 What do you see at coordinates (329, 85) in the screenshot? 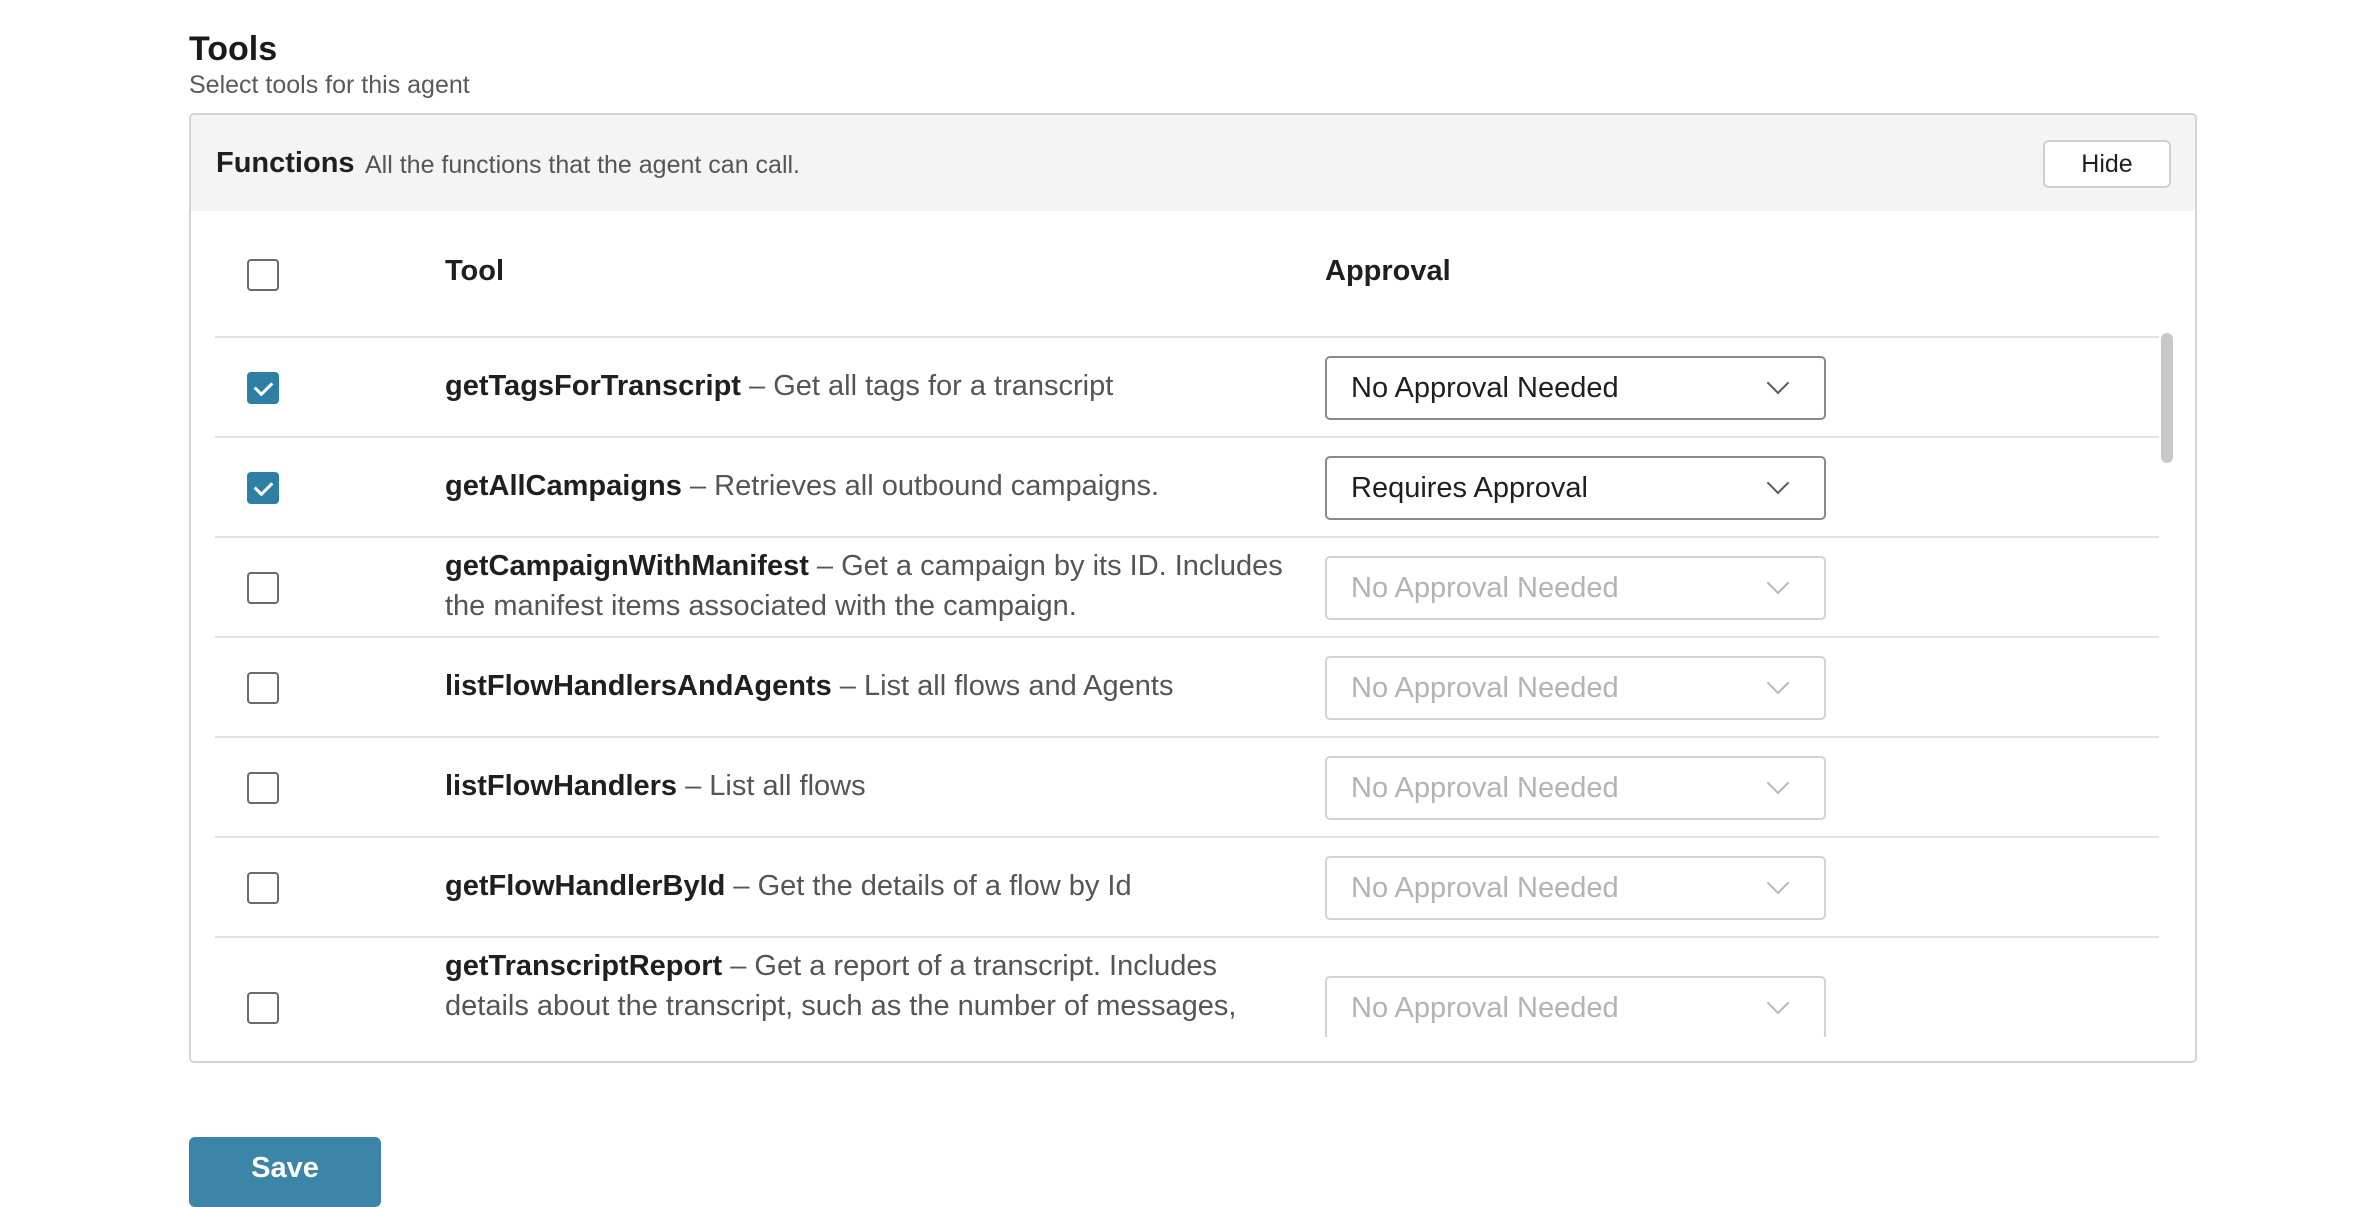
I see `tools-section-subtitle: Select tools for this agent` at bounding box center [329, 85].